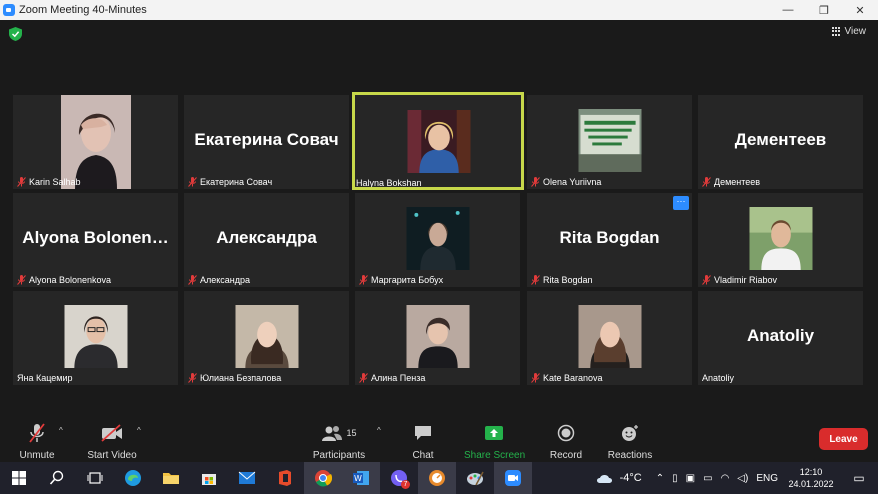 The width and height of the screenshot is (878, 494). Describe the element at coordinates (266, 338) in the screenshot. I see `participant-tile: Юлиана Безпалова` at that location.